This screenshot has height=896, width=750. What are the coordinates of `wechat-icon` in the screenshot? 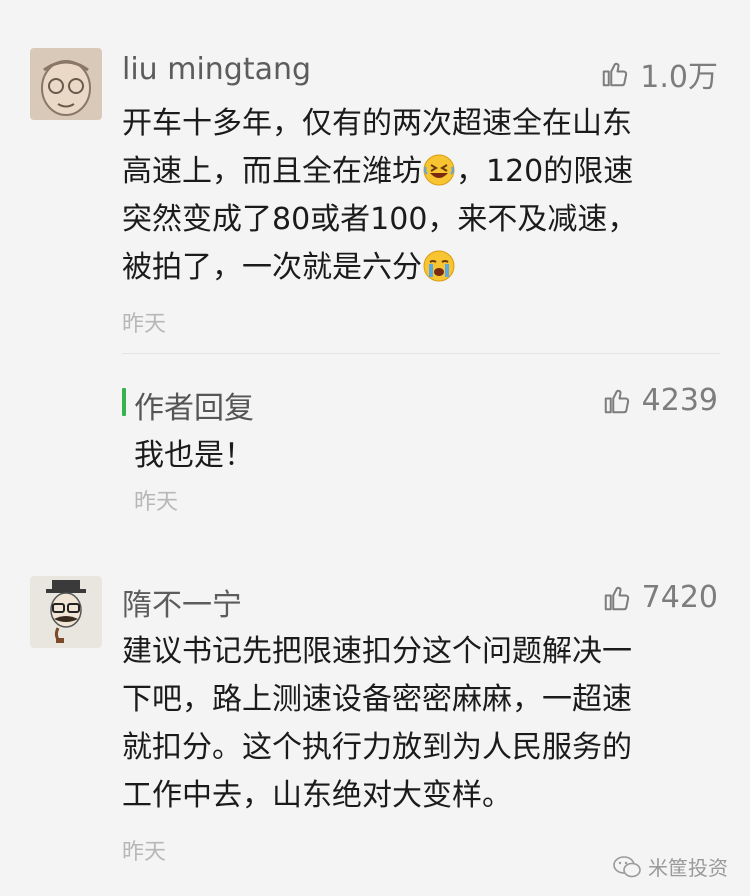 It's located at (627, 866).